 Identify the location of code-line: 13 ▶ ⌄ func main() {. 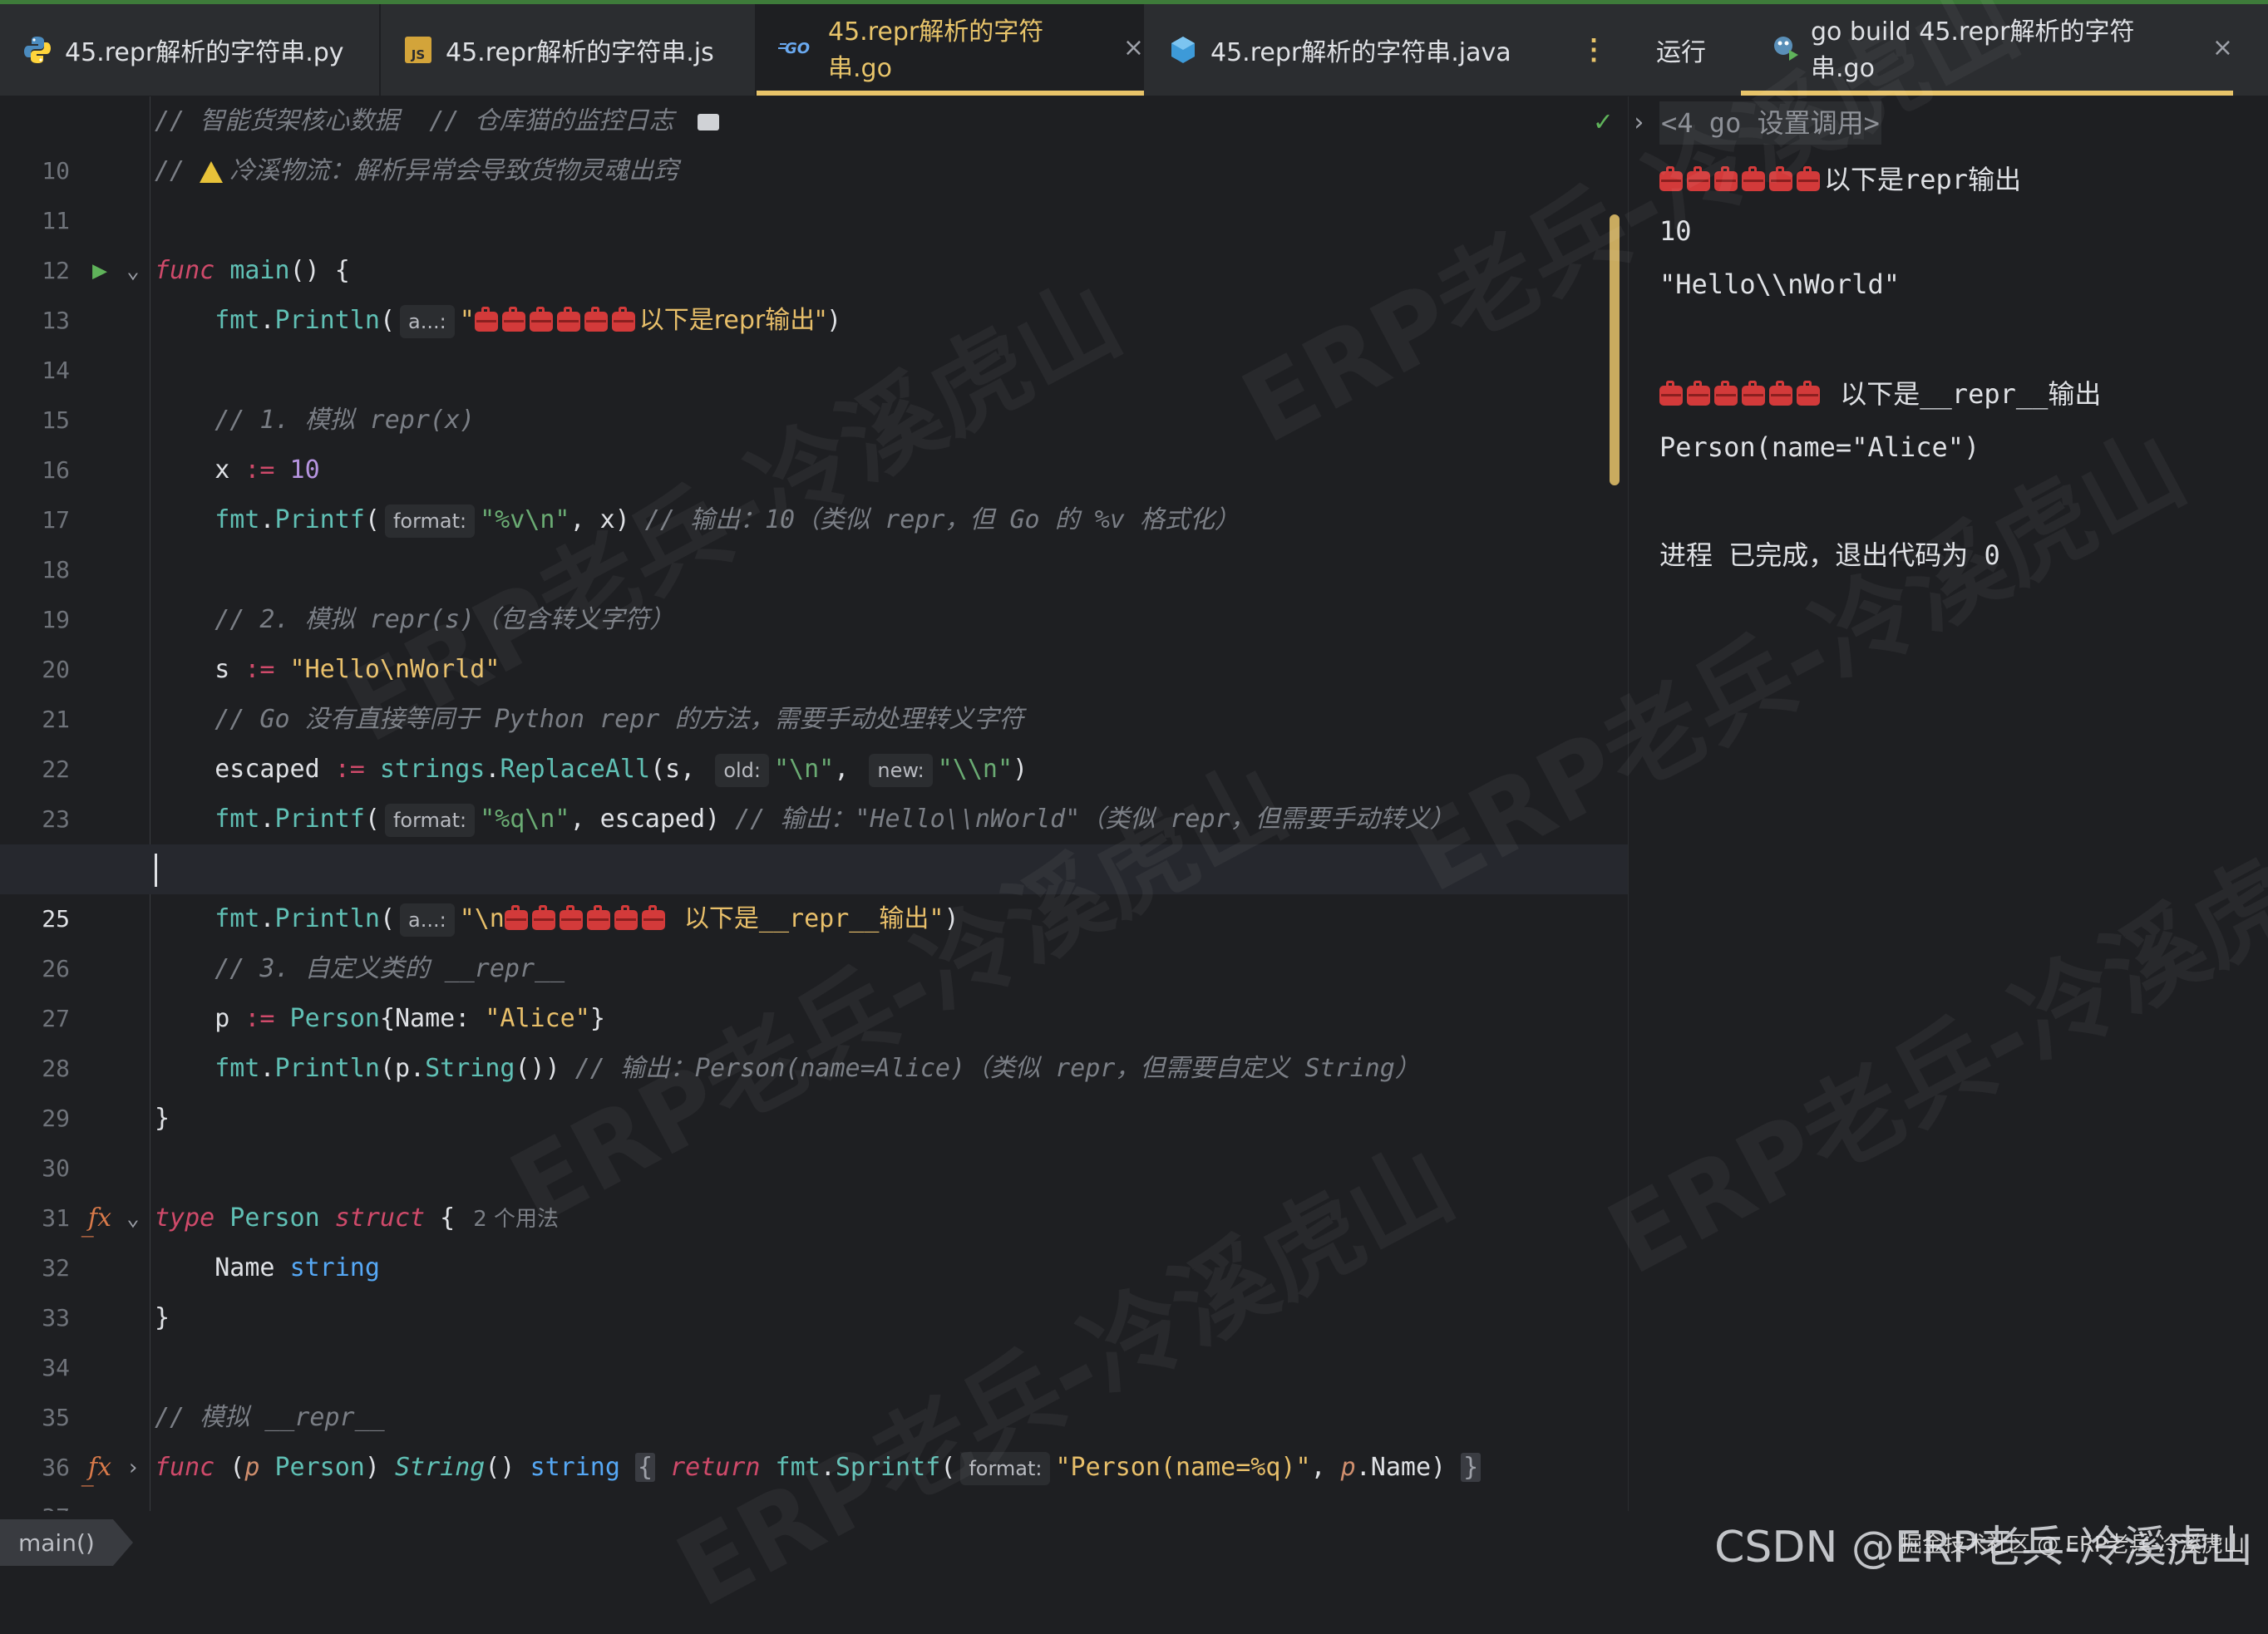
(814, 290).